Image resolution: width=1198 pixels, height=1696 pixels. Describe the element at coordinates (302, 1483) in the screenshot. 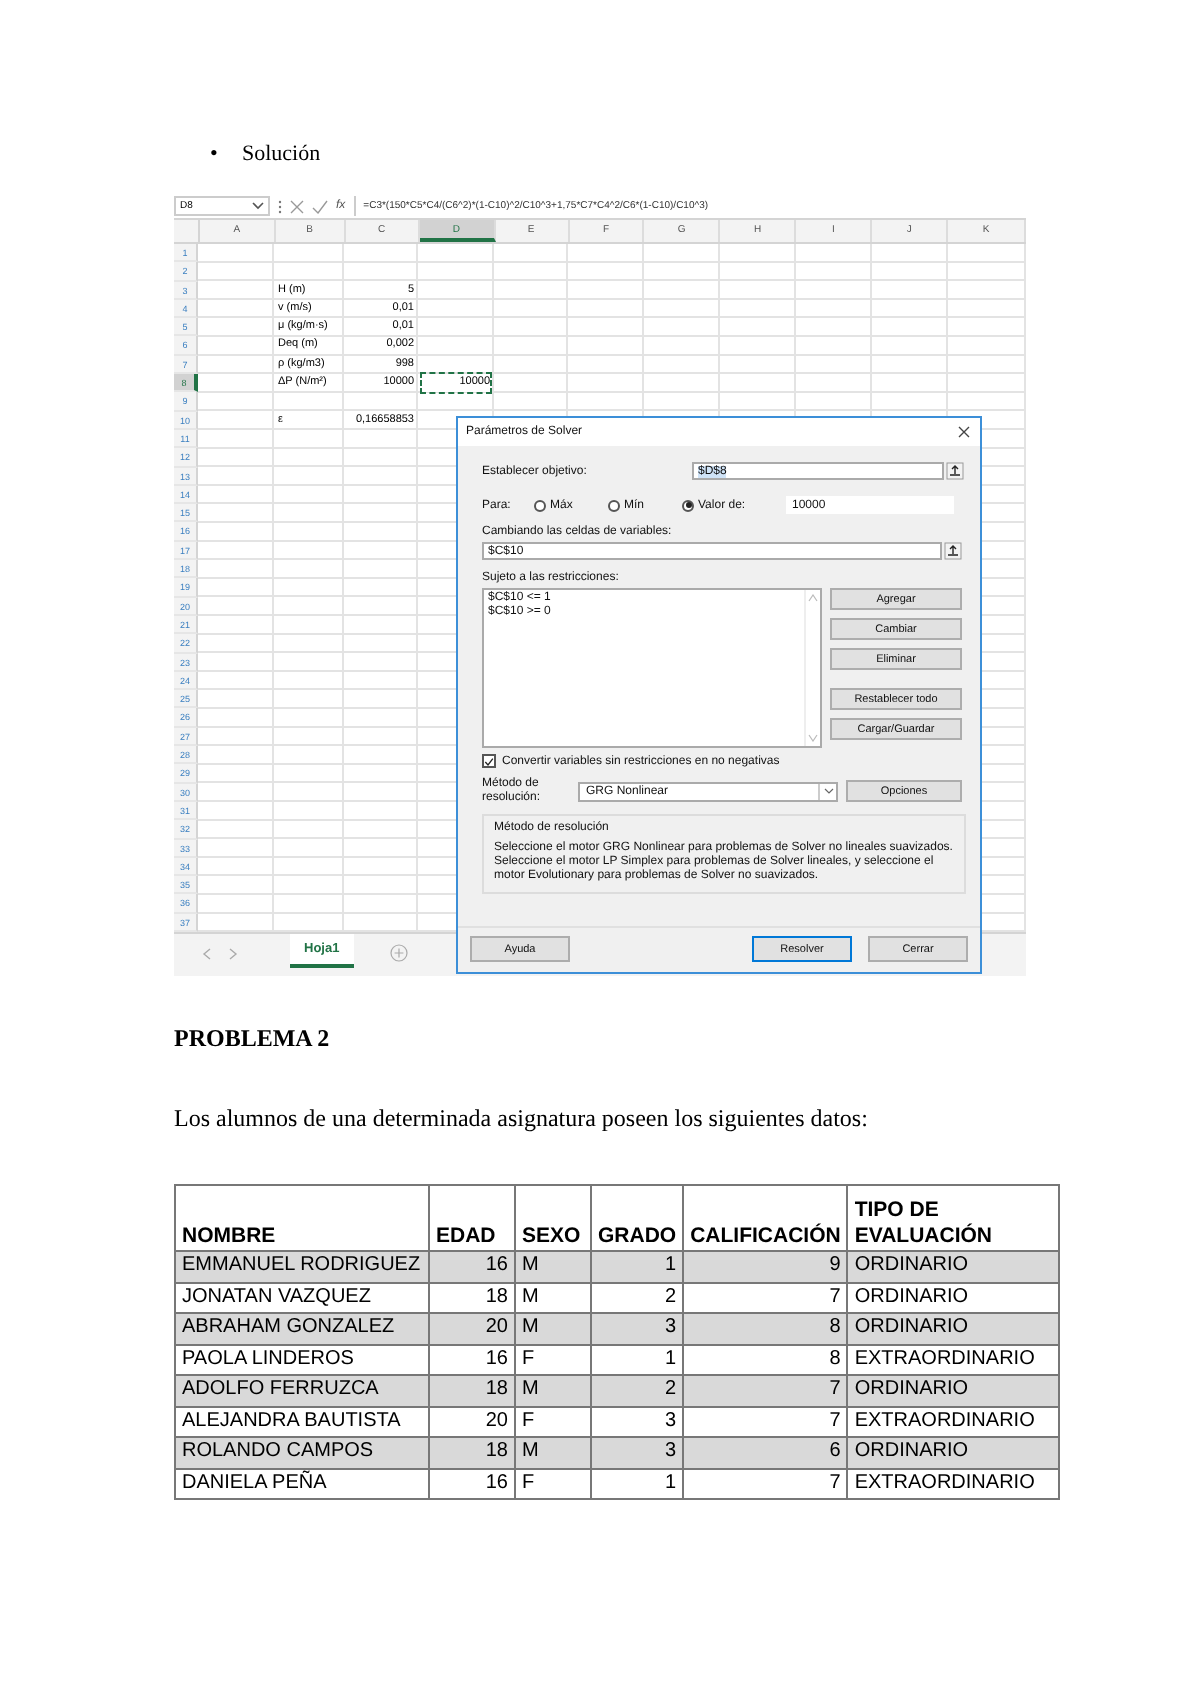

I see `table-cell: DANIELA PEÑA` at that location.